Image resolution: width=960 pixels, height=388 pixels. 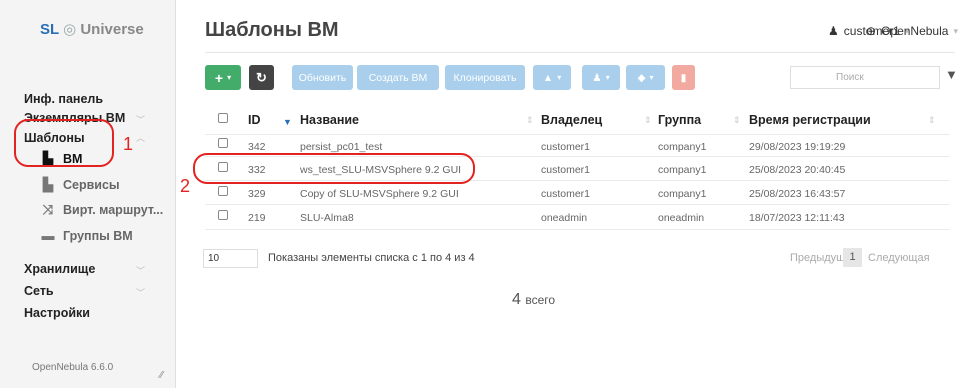 I want to click on delete-button: ▮, so click(x=683, y=77).